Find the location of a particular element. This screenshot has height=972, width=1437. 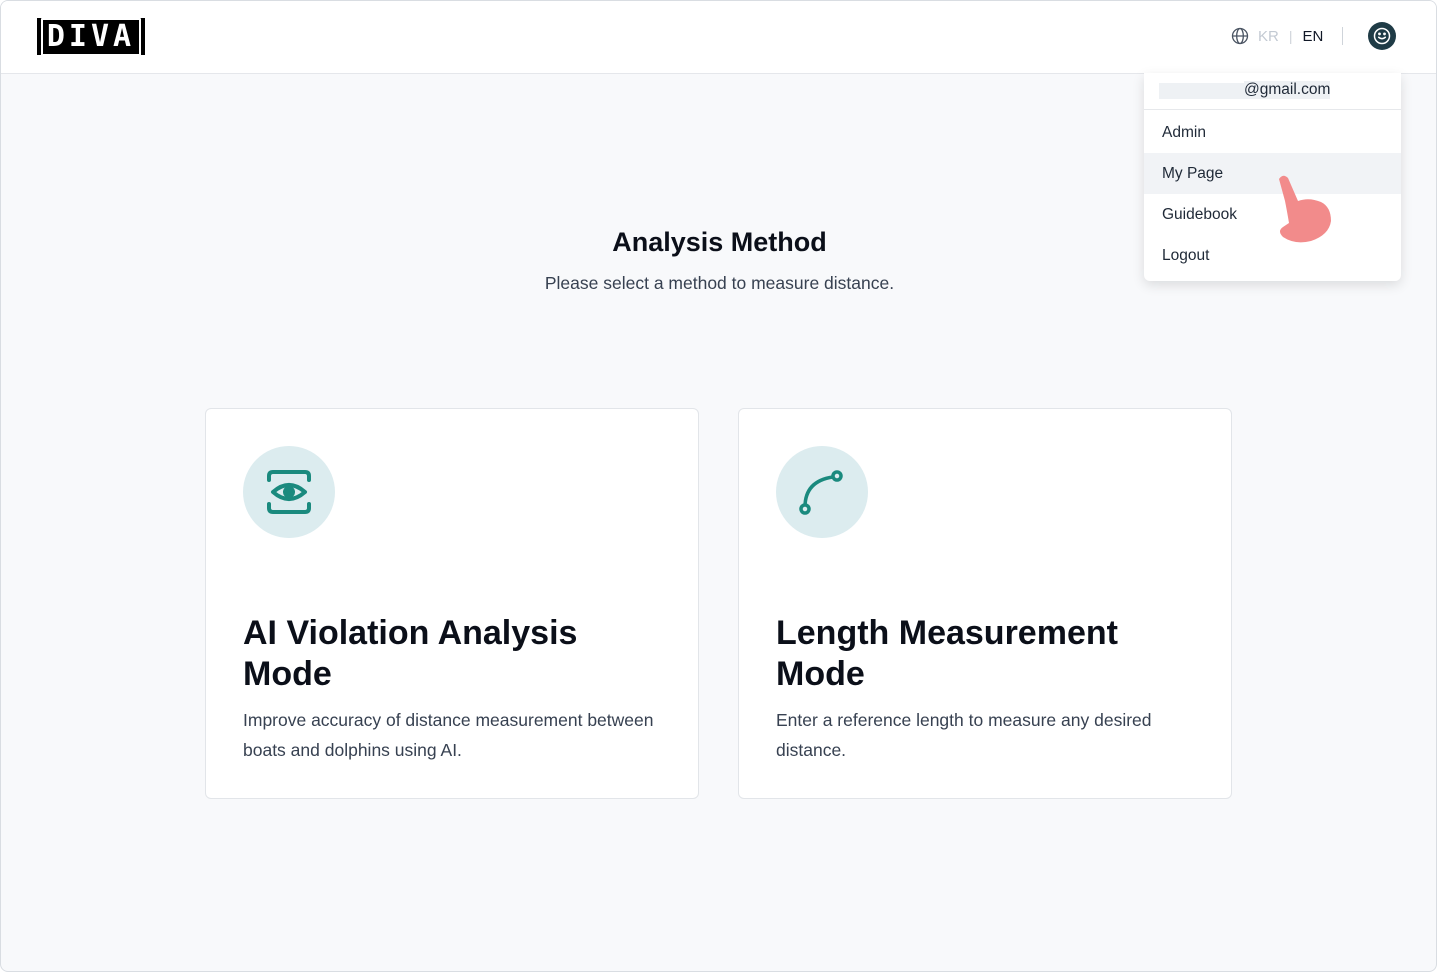

lang-option-en: EN is located at coordinates (1312, 36).